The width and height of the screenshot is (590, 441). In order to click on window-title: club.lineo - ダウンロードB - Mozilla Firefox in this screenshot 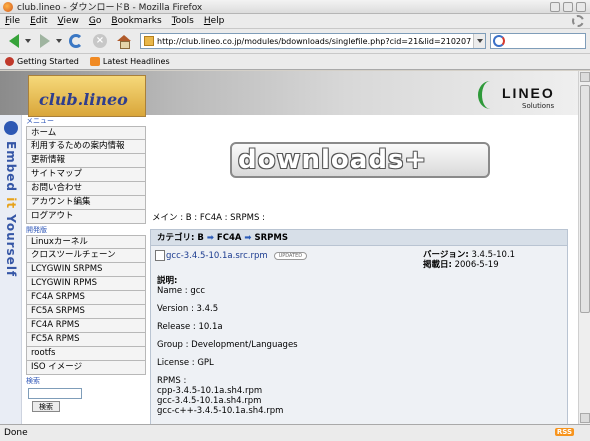, I will do `click(110, 8)`.